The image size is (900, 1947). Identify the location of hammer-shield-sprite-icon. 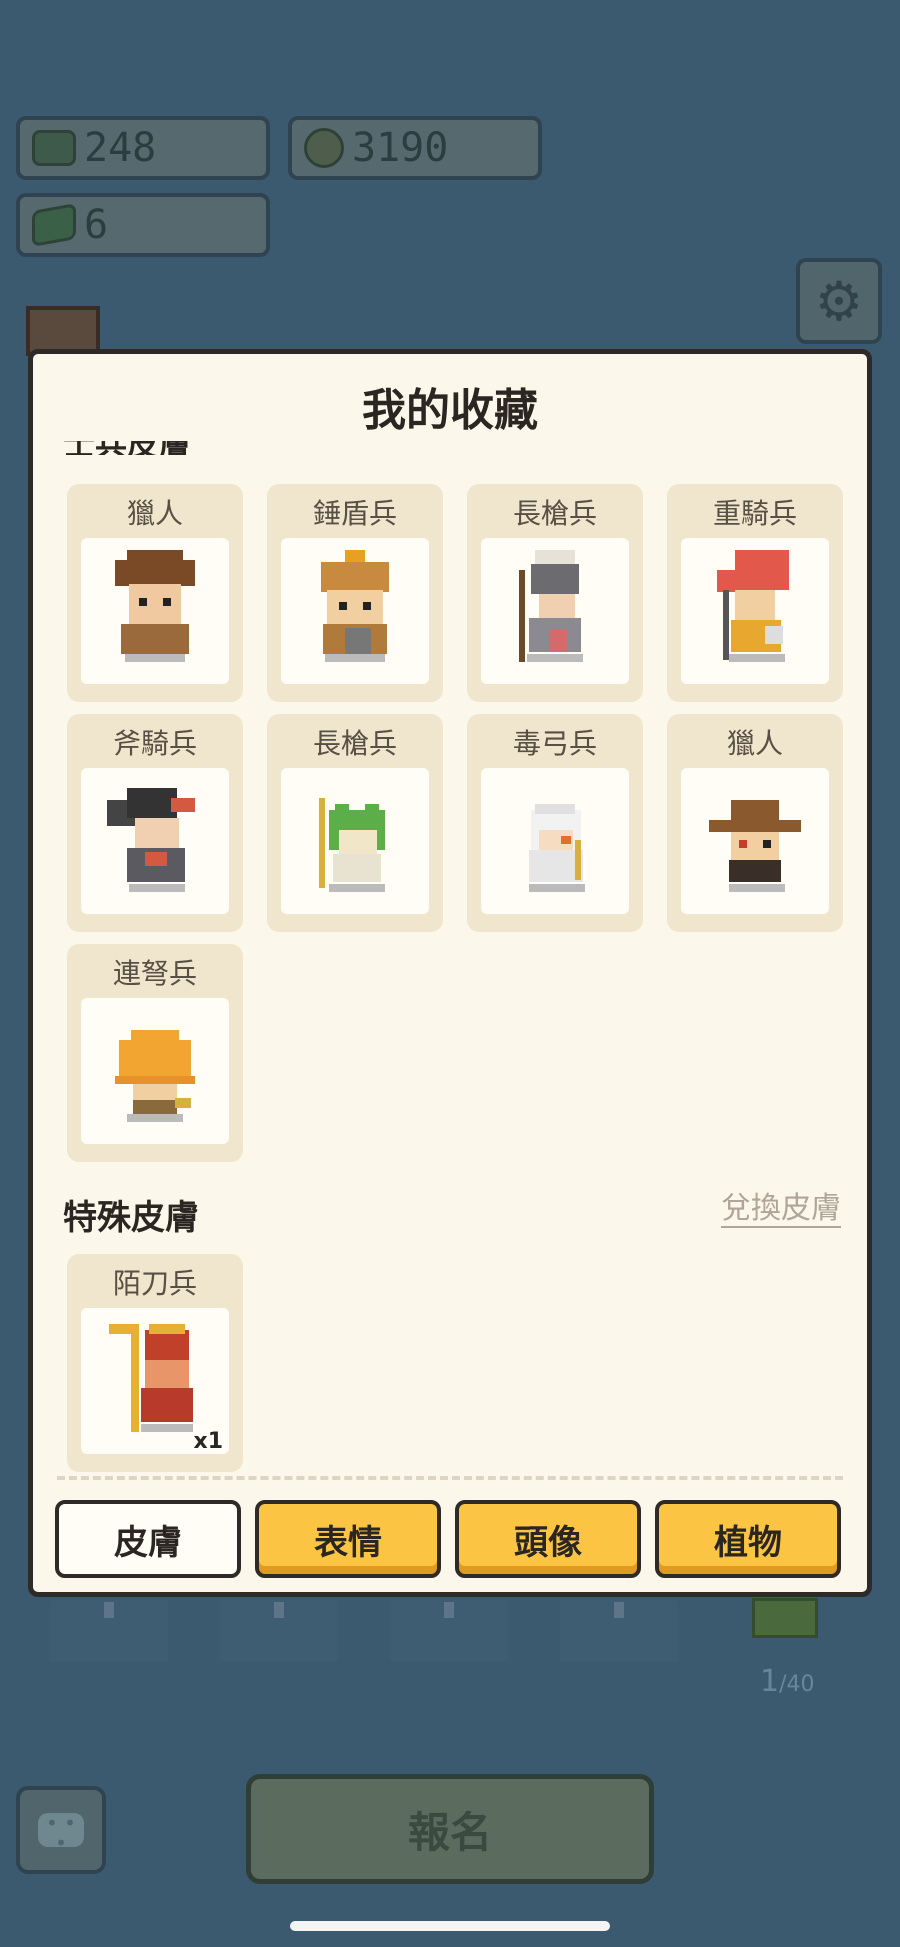
(355, 606).